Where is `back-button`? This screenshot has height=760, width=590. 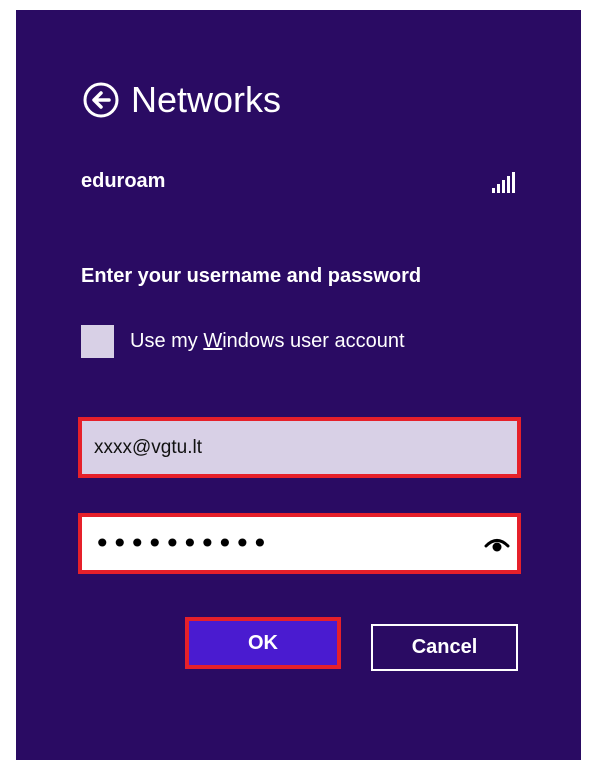
back-button is located at coordinates (101, 100).